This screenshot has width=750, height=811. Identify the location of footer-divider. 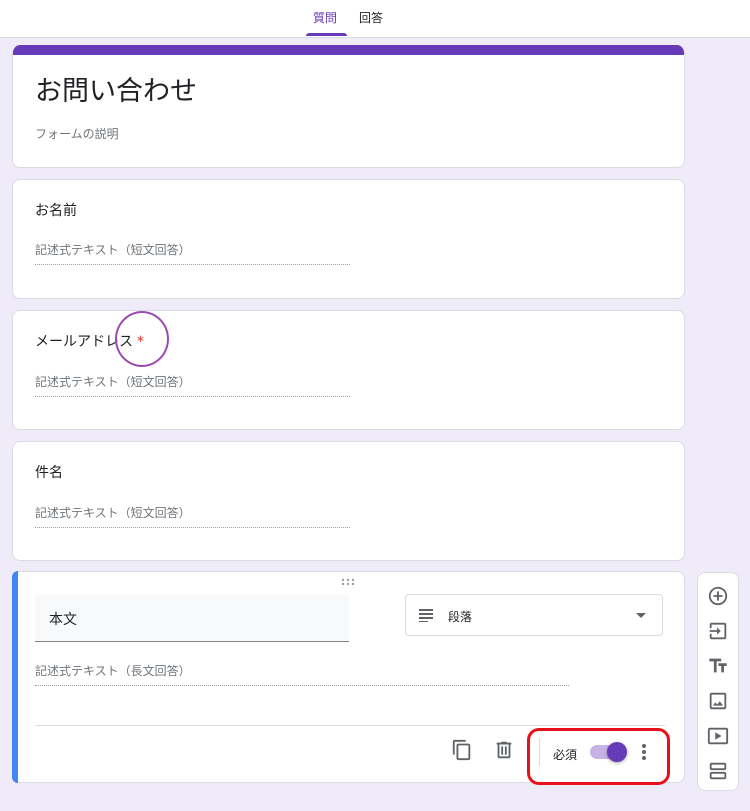
(350, 725).